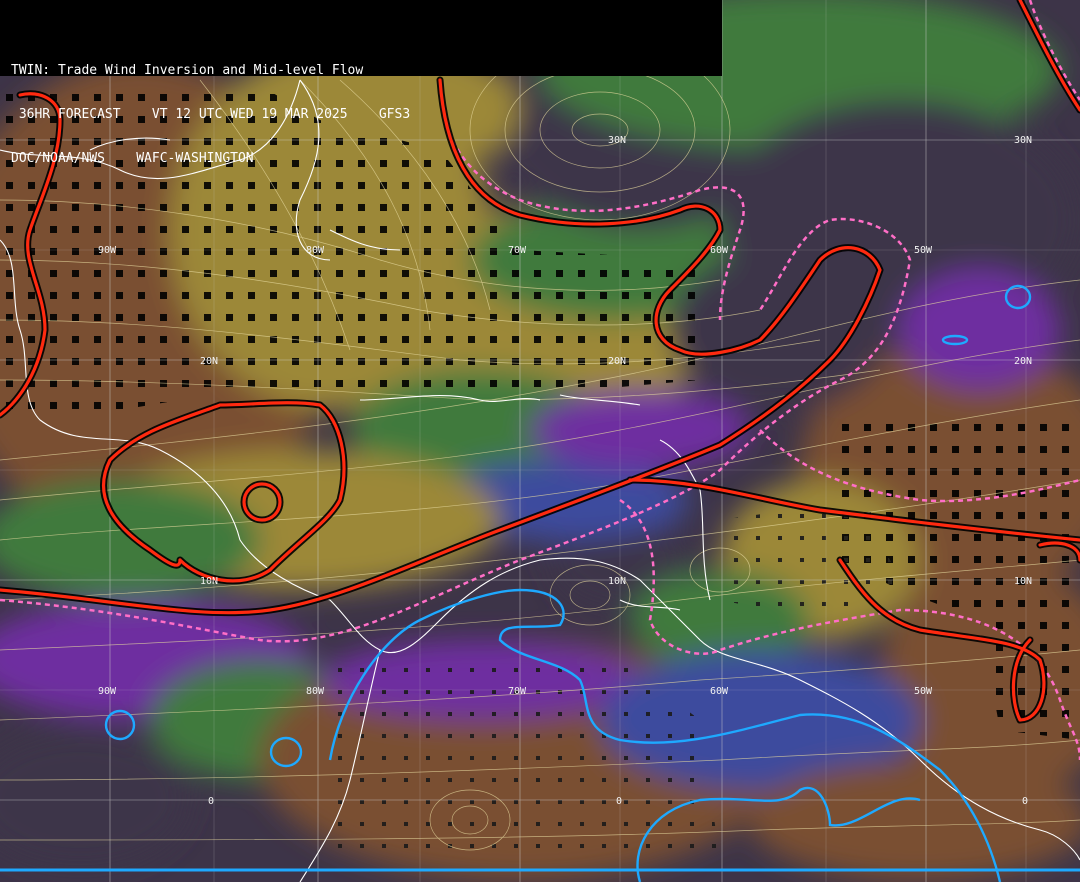  I want to click on issuing-agency: DOC/NOAA/NWS WAFC-WASHINGTON, so click(132, 158).